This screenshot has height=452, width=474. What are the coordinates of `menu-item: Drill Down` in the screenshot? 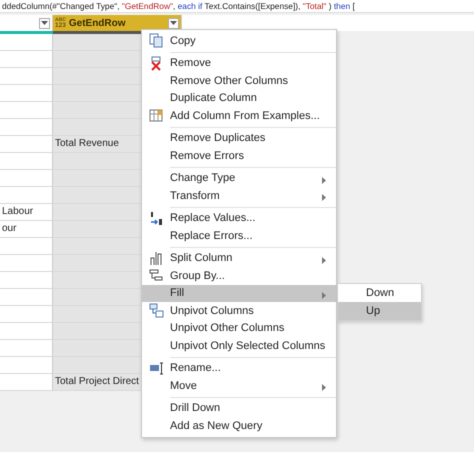 It's located at (239, 408).